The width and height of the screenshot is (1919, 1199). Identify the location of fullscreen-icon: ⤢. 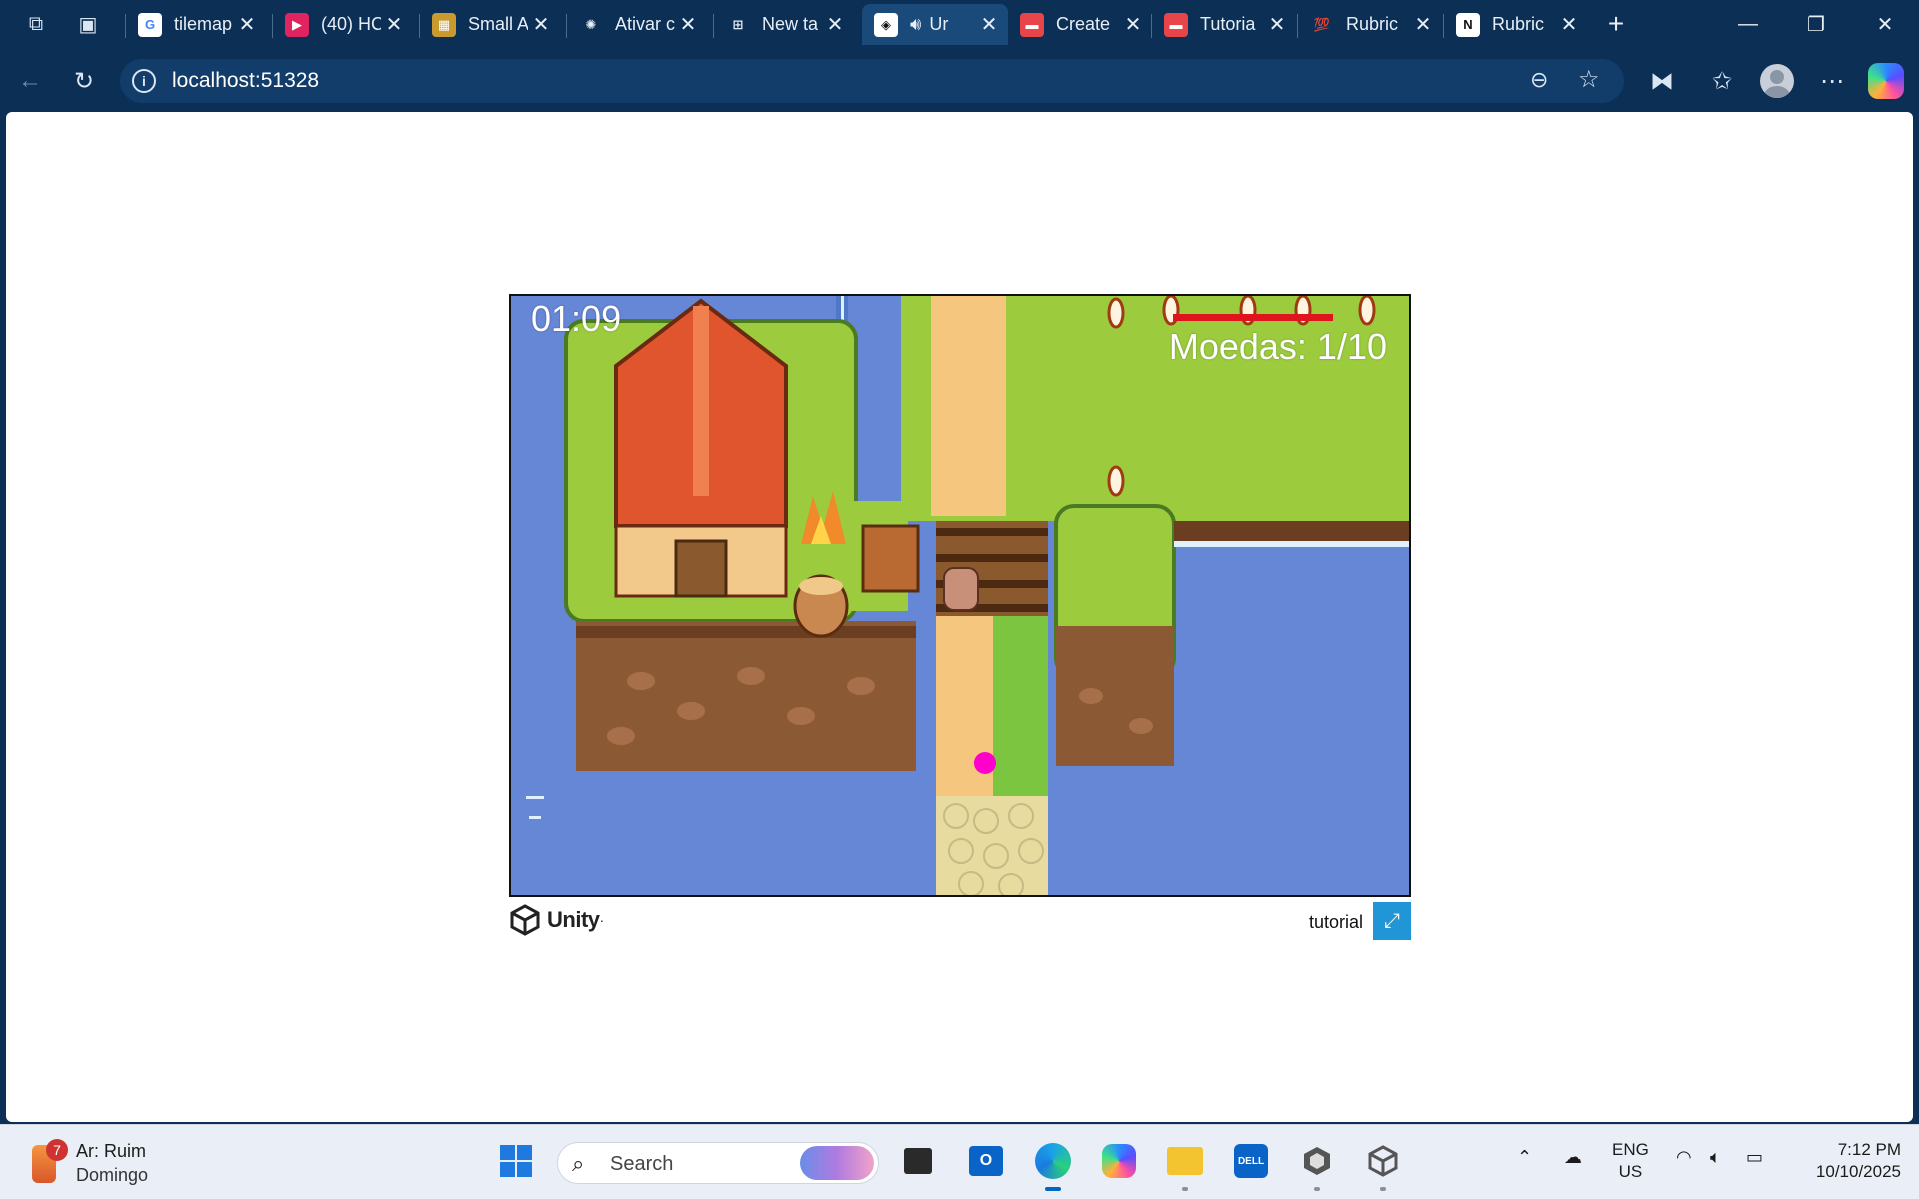
(1392, 920).